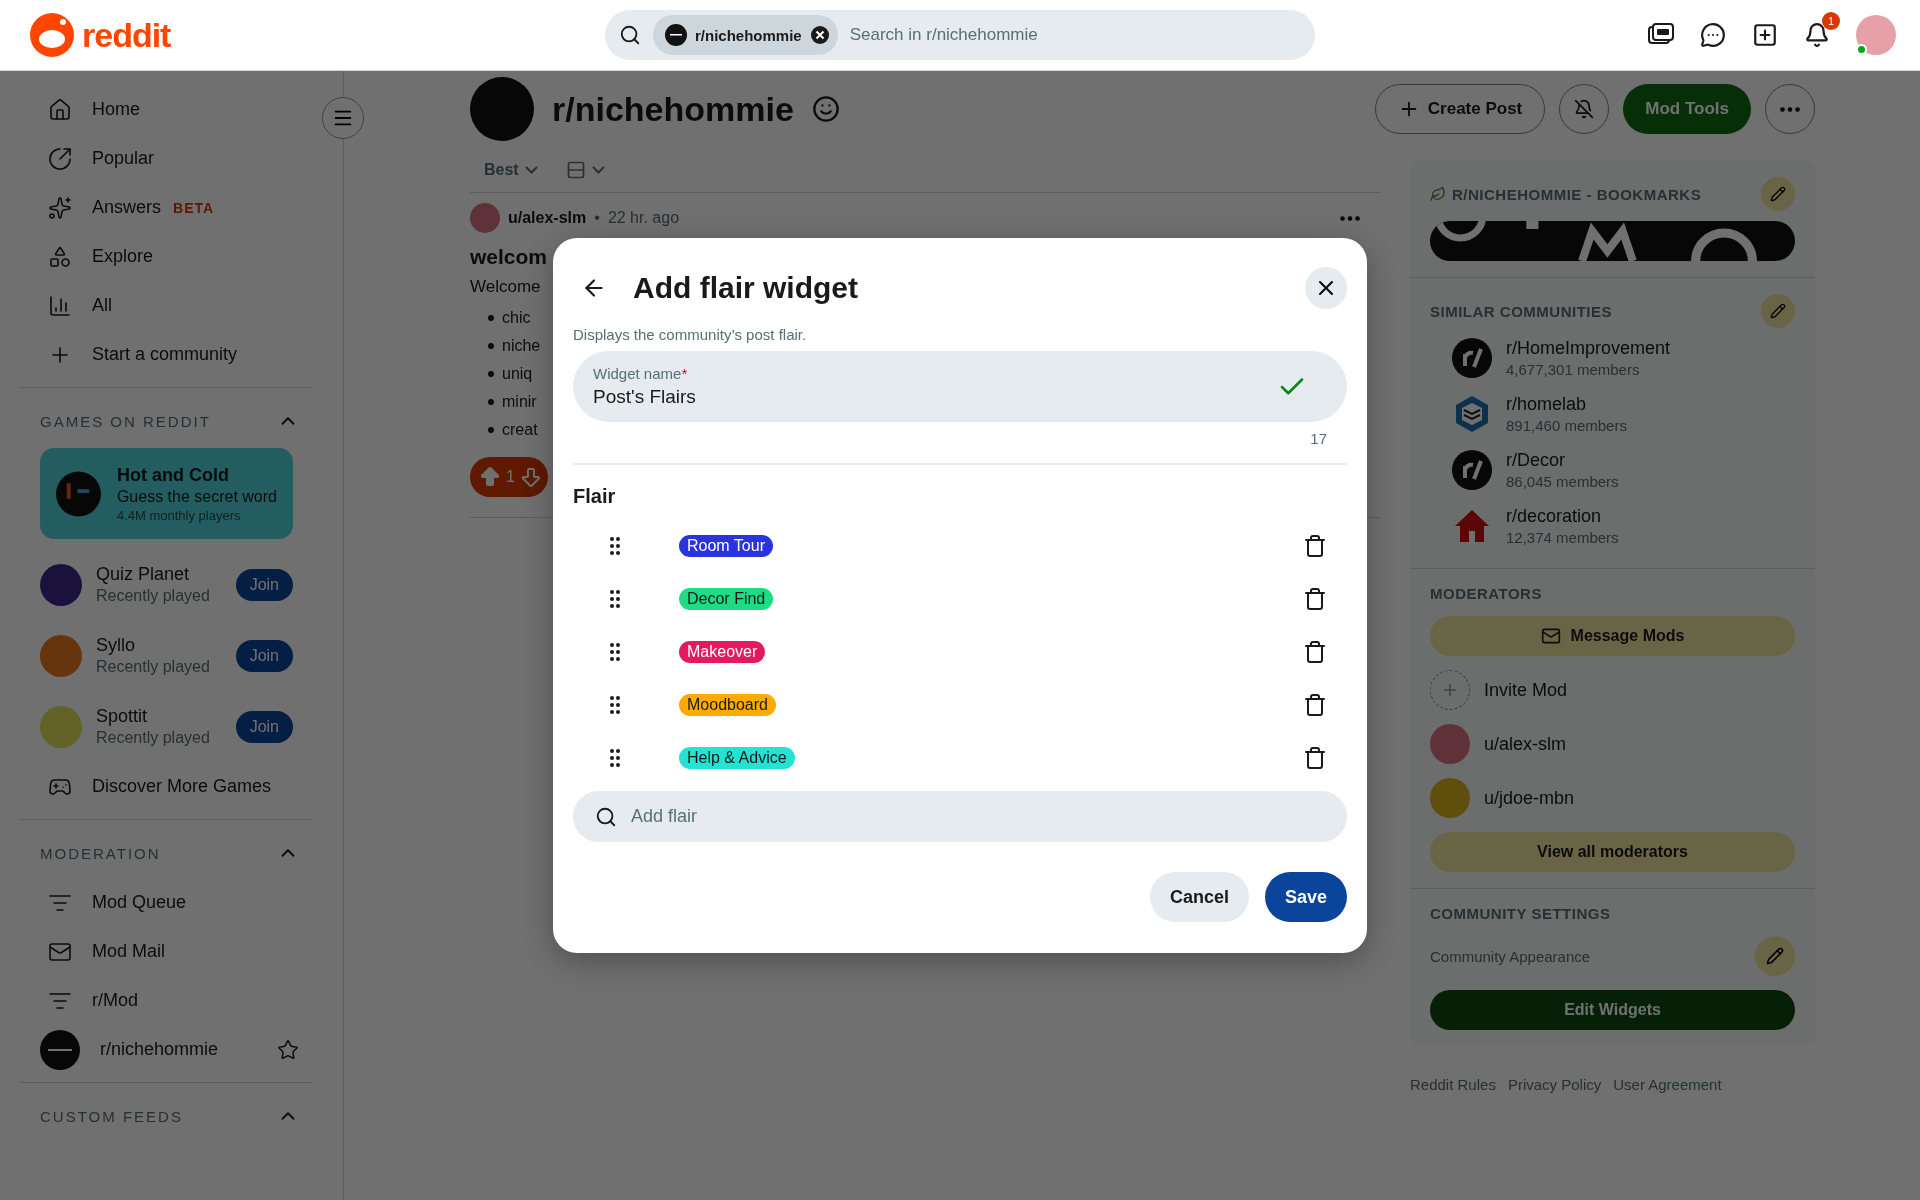 This screenshot has width=1920, height=1200. I want to click on add-flair-field: Add flair, so click(960, 816).